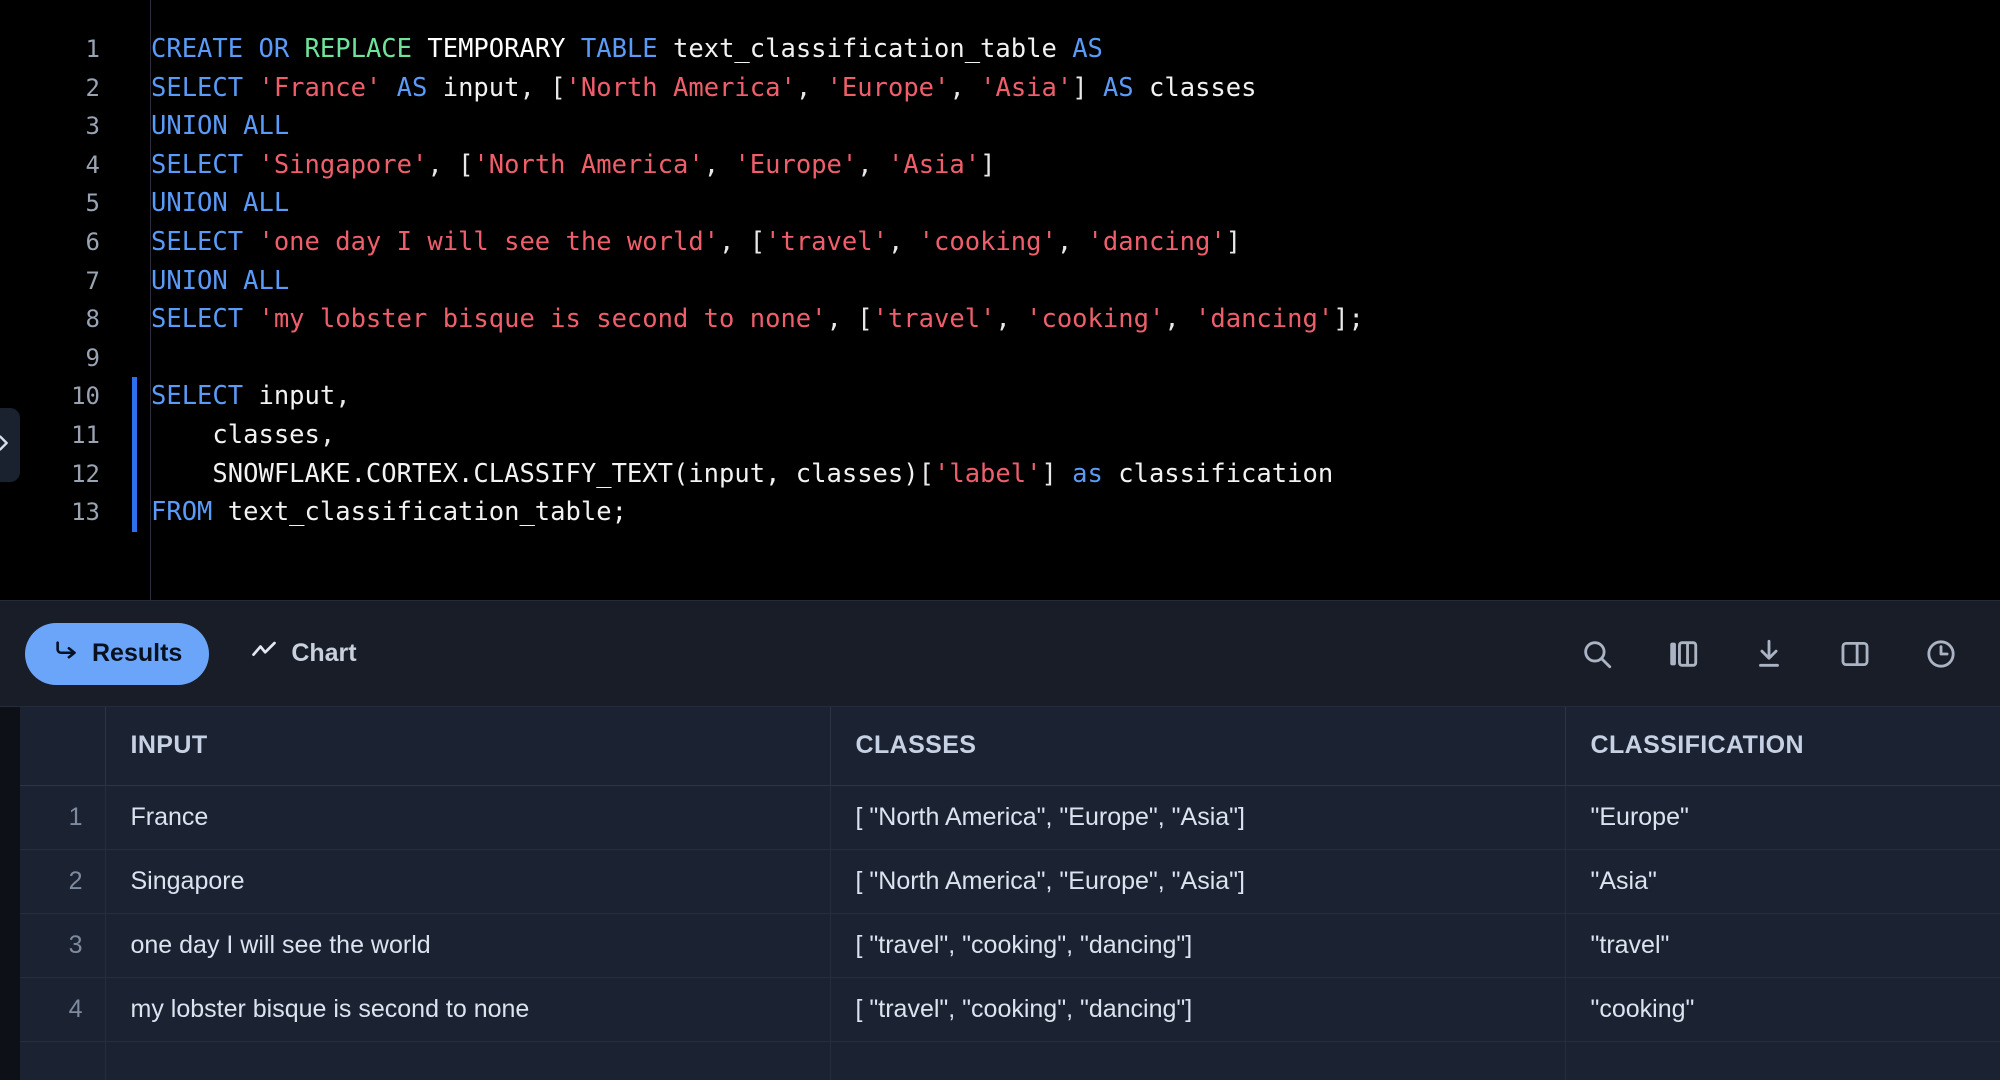 The width and height of the screenshot is (2000, 1080). What do you see at coordinates (1000, 126) in the screenshot?
I see `code-line: 3 UNION ALL` at bounding box center [1000, 126].